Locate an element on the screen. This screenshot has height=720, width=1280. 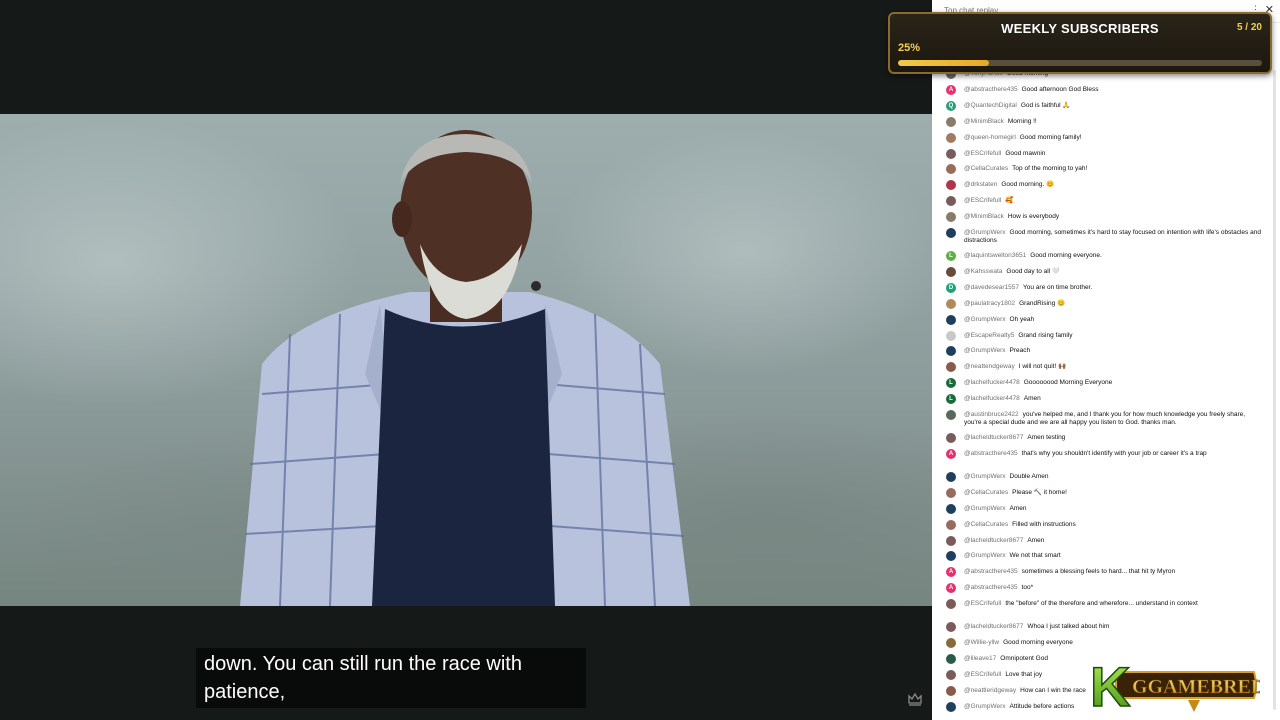
goal-count: 5 / 20 is located at coordinates (1249, 27).